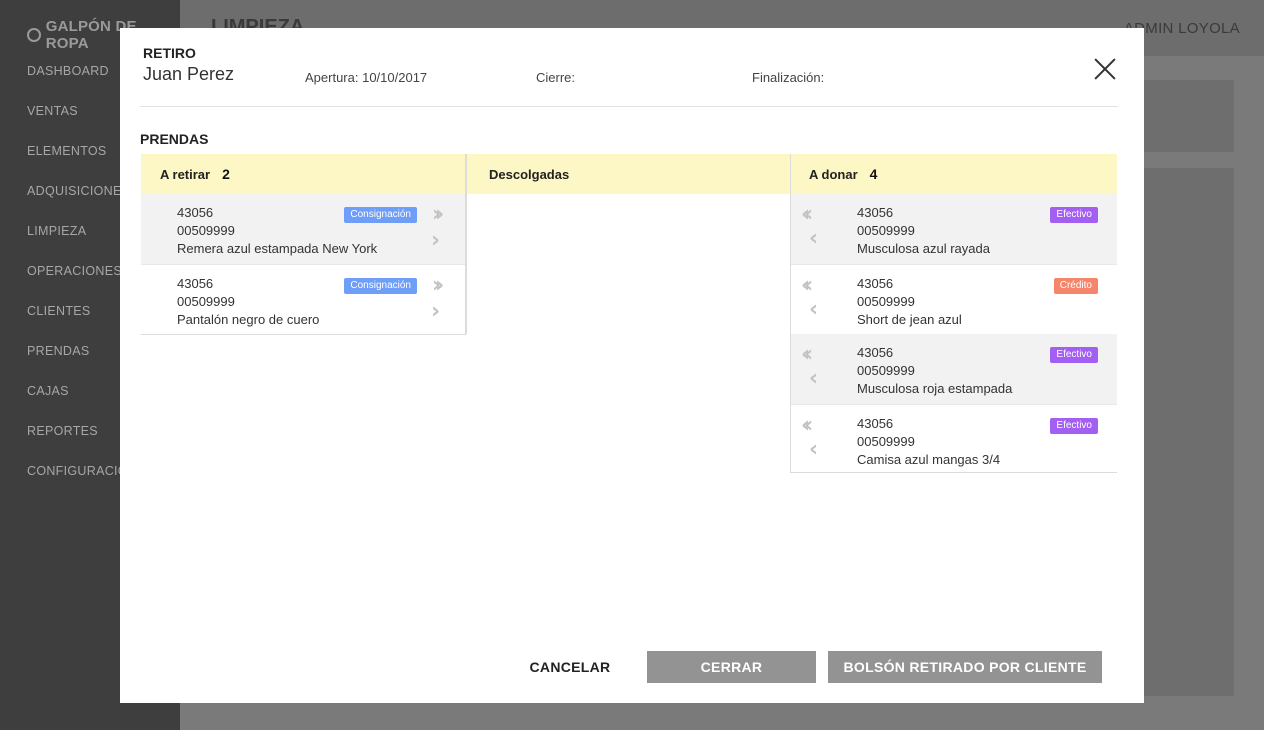 The height and width of the screenshot is (730, 1264). What do you see at coordinates (174, 139) in the screenshot?
I see `prendas-section-title: PRENDAS` at bounding box center [174, 139].